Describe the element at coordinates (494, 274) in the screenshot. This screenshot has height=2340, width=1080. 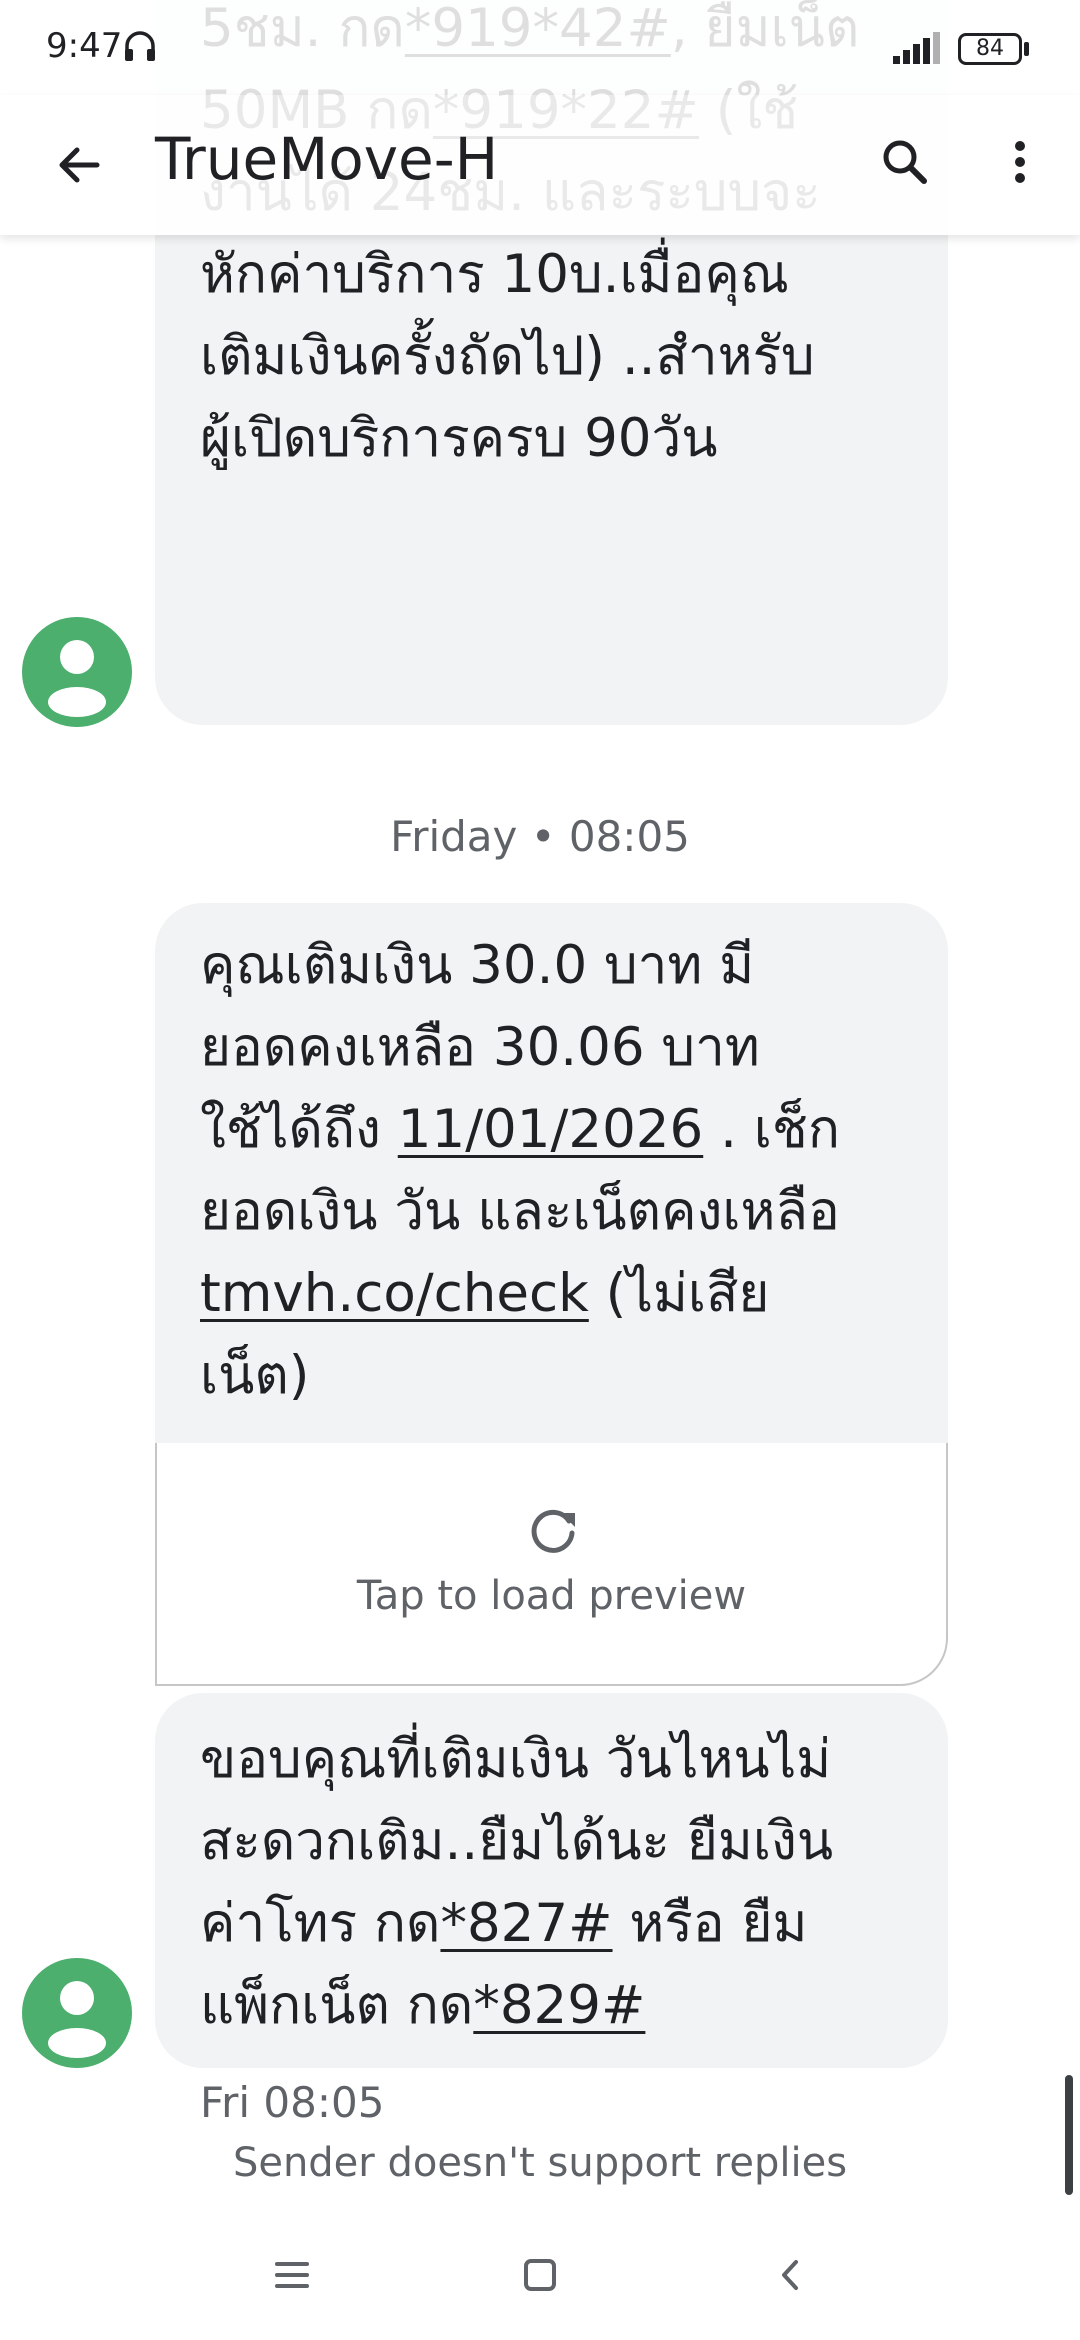
I see `message-text-segment: หักค่าบริการ 10บ.เมื่อคุณ` at that location.